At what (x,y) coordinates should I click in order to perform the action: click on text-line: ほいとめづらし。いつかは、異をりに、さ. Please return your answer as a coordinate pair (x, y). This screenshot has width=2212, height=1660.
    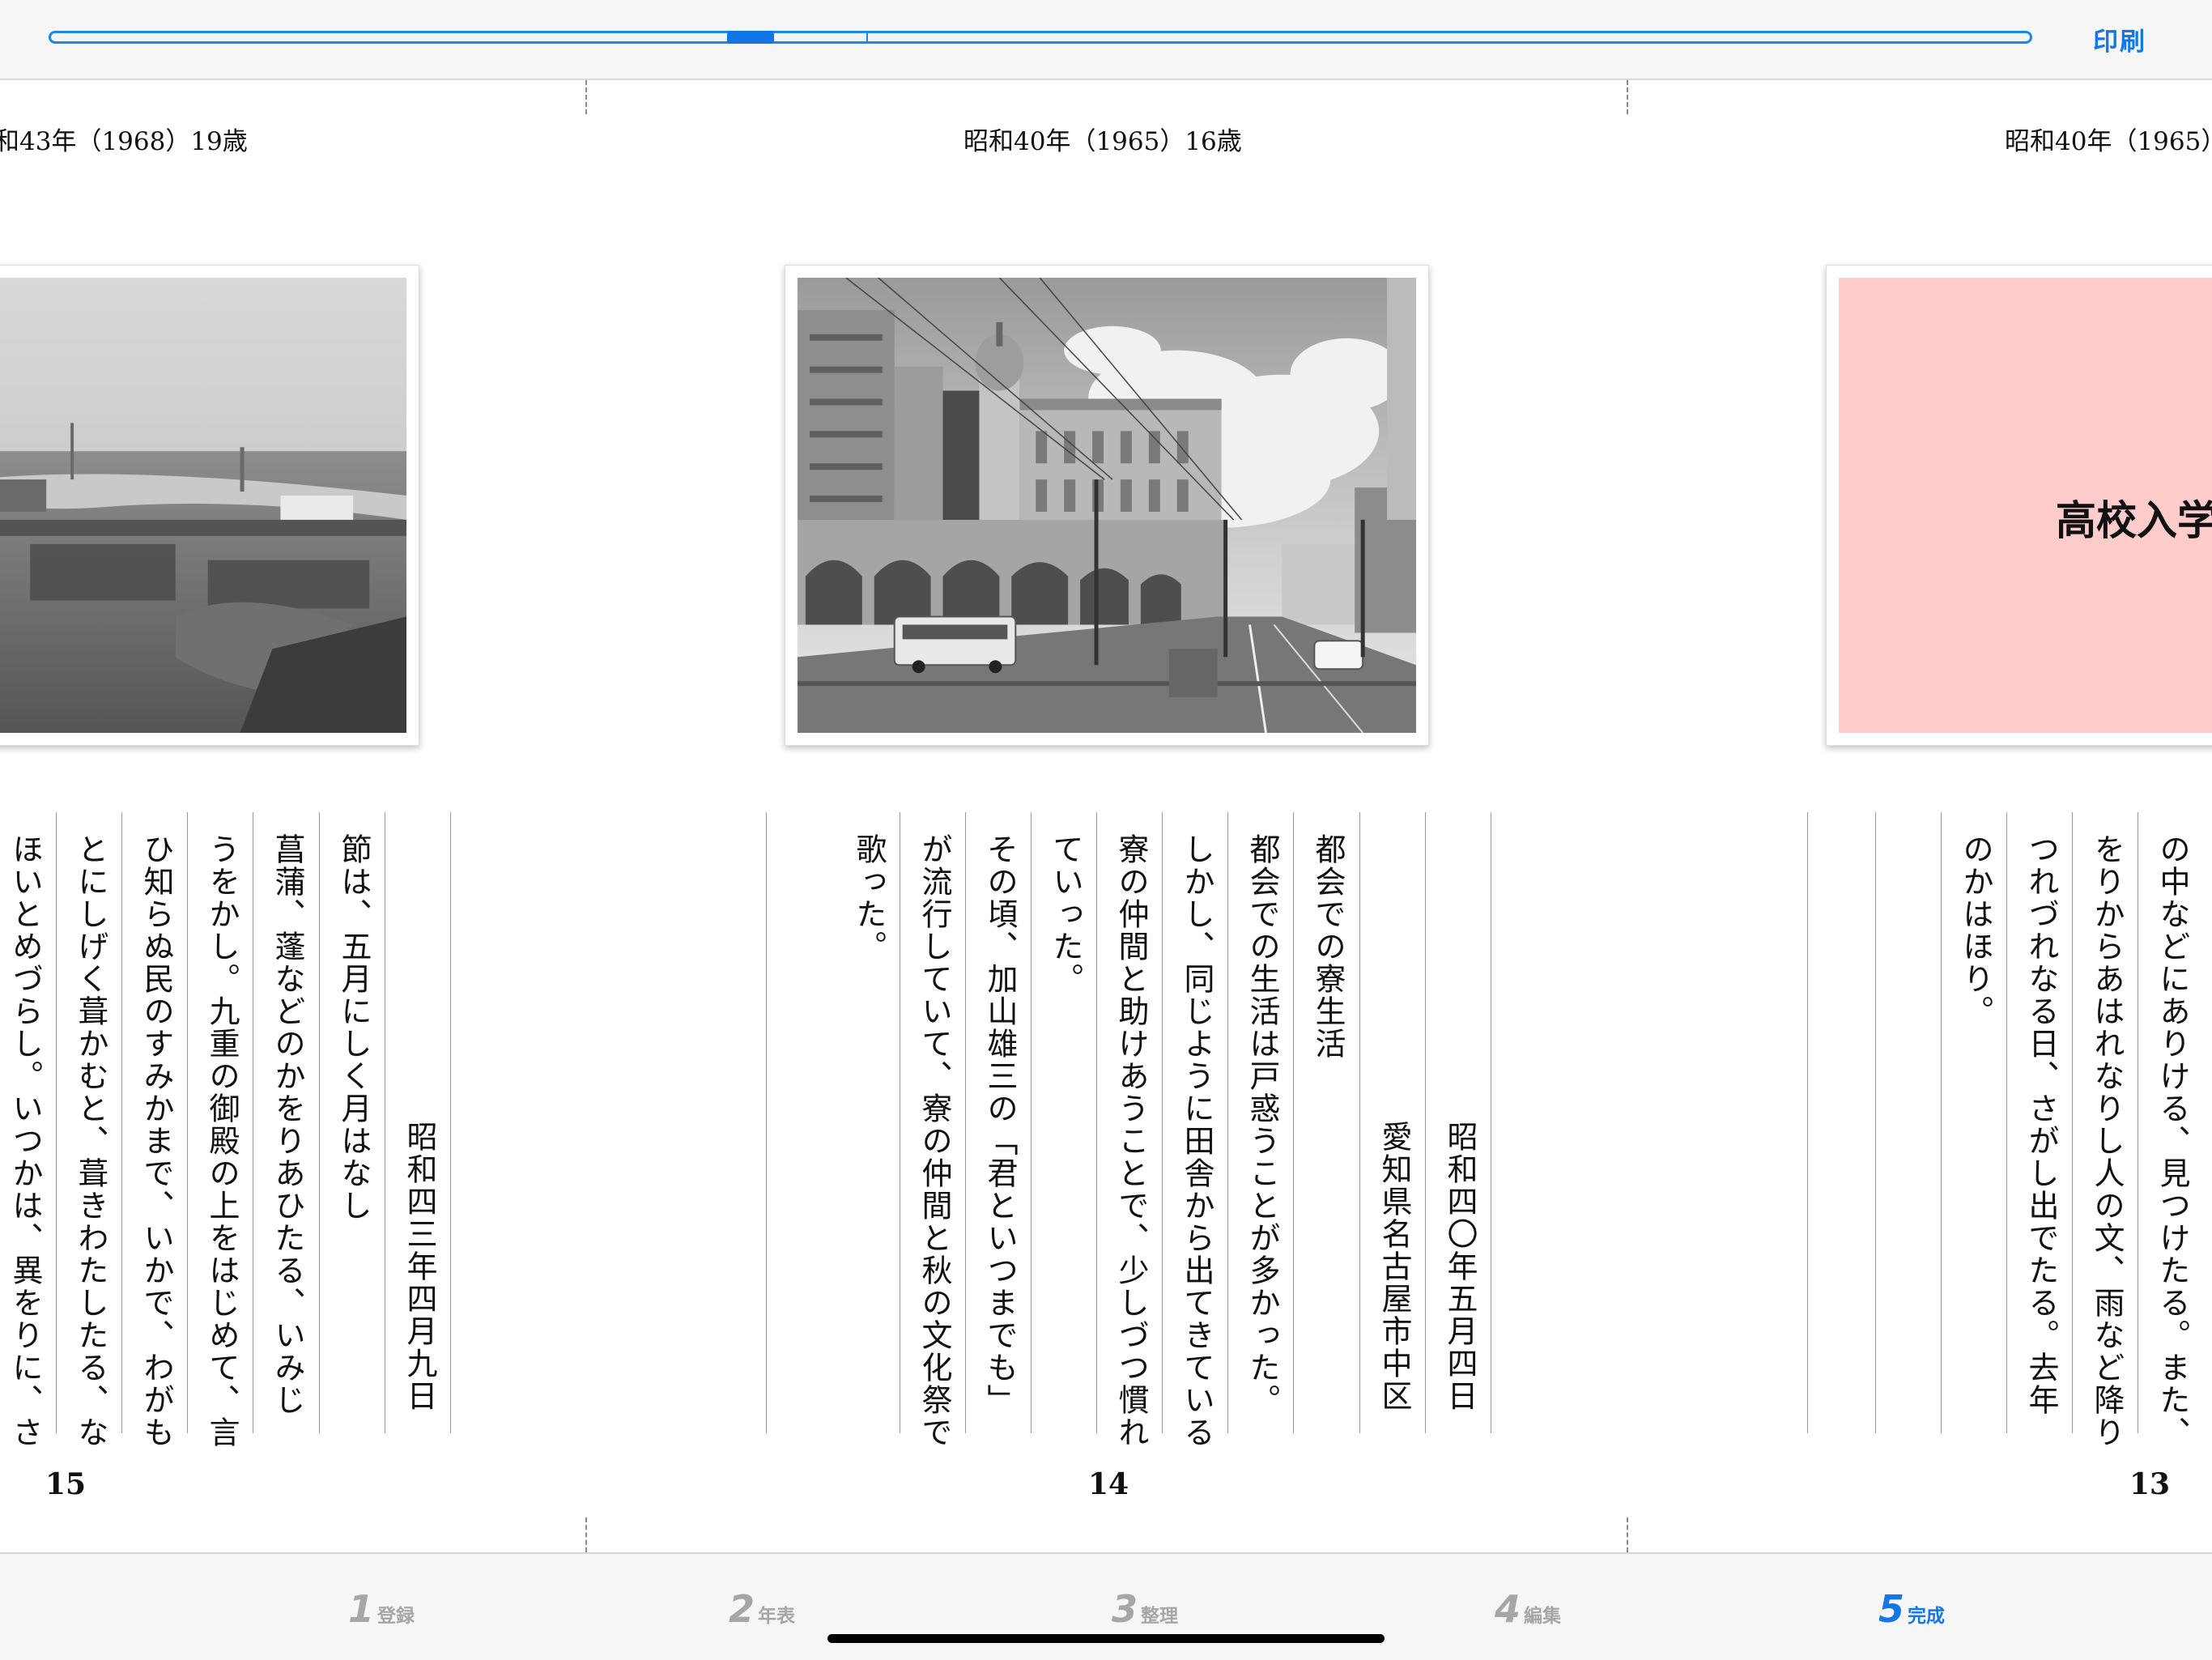
    Looking at the image, I should click on (25, 1141).